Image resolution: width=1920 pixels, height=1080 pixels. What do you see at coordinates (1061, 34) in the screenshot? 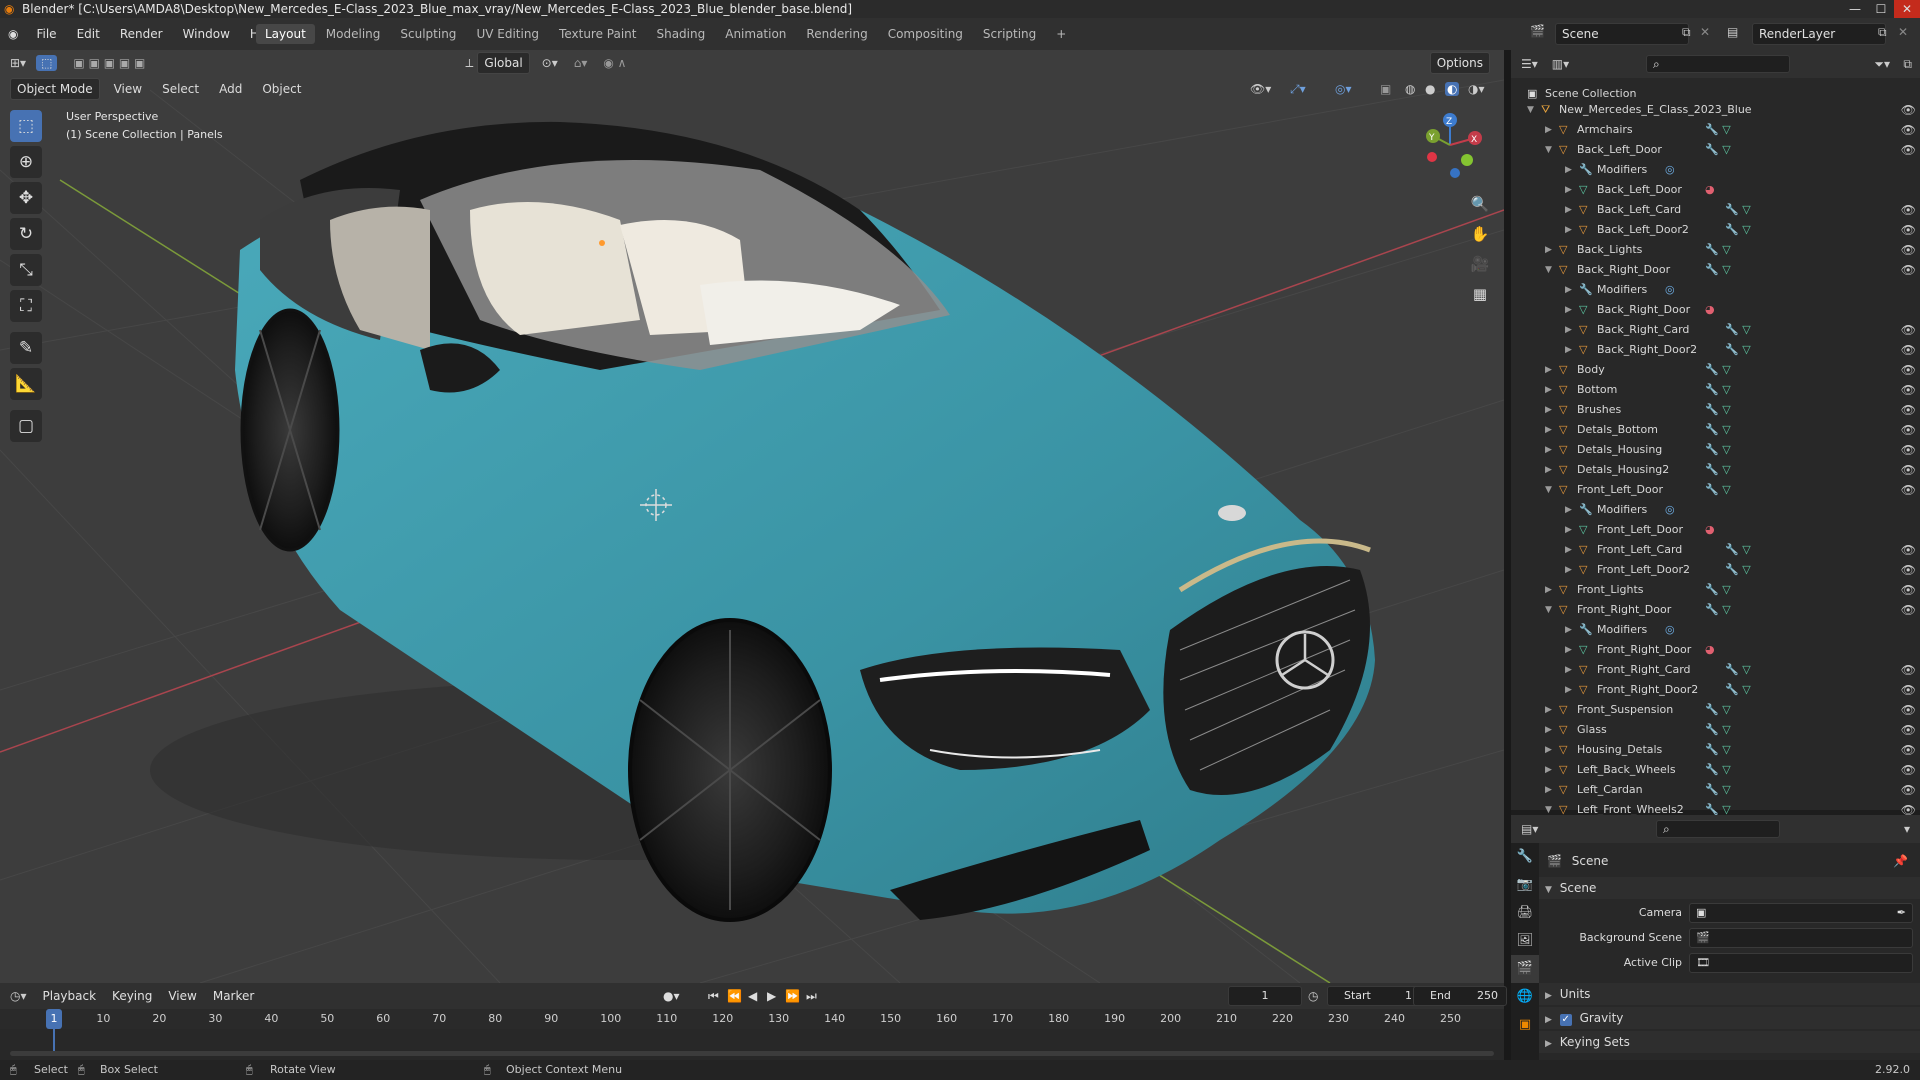
I see `add-workspace-button: +` at bounding box center [1061, 34].